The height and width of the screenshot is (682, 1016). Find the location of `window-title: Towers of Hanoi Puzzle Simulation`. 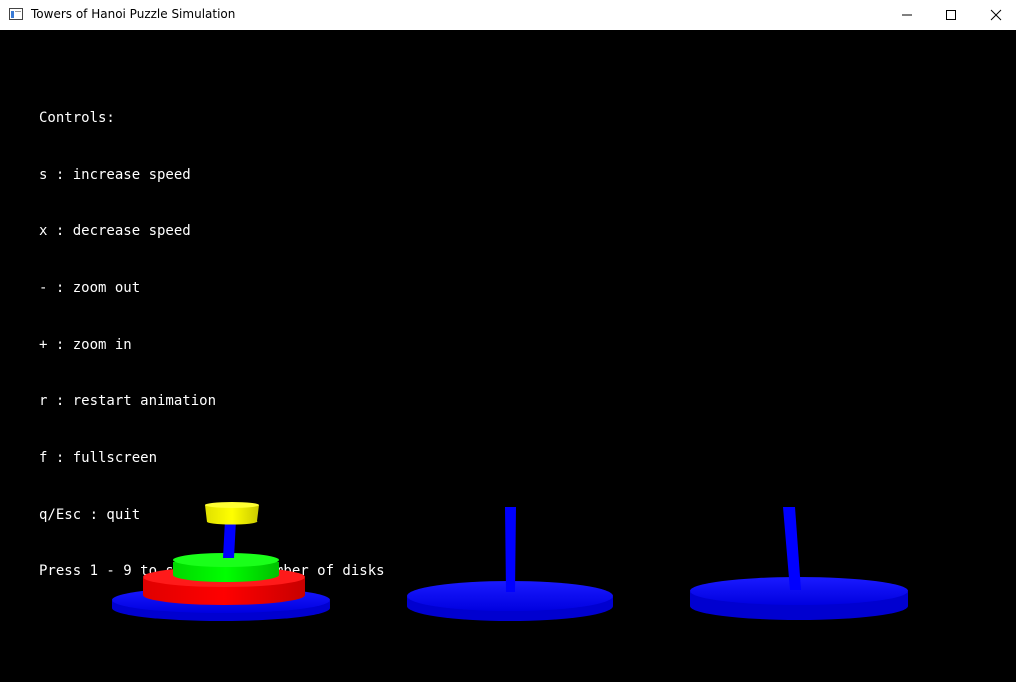

window-title: Towers of Hanoi Puzzle Simulation is located at coordinates (133, 14).